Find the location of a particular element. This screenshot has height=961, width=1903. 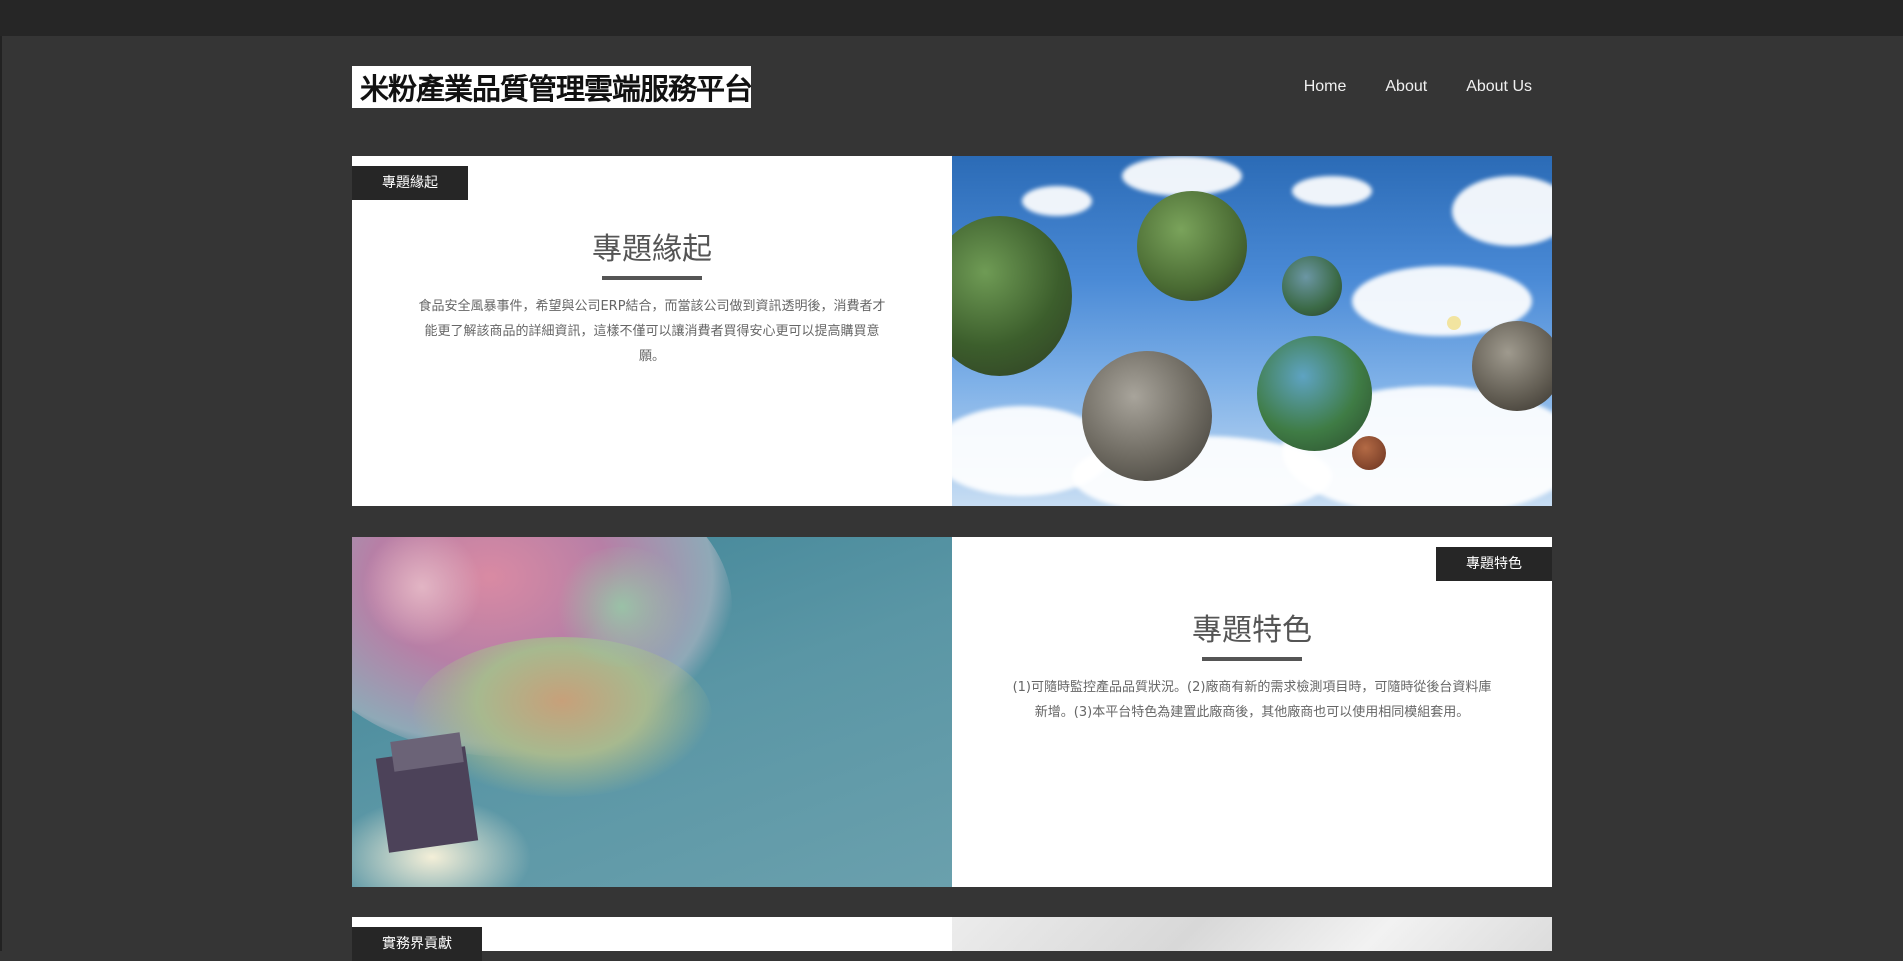

origin-title: 專題緣起 is located at coordinates (652, 249).